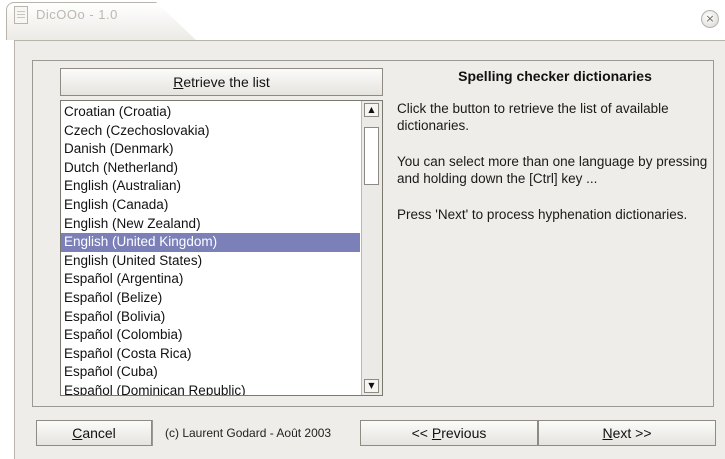 Image resolution: width=725 pixels, height=459 pixels. Describe the element at coordinates (607, 433) in the screenshot. I see `next-mnemonic: N` at that location.